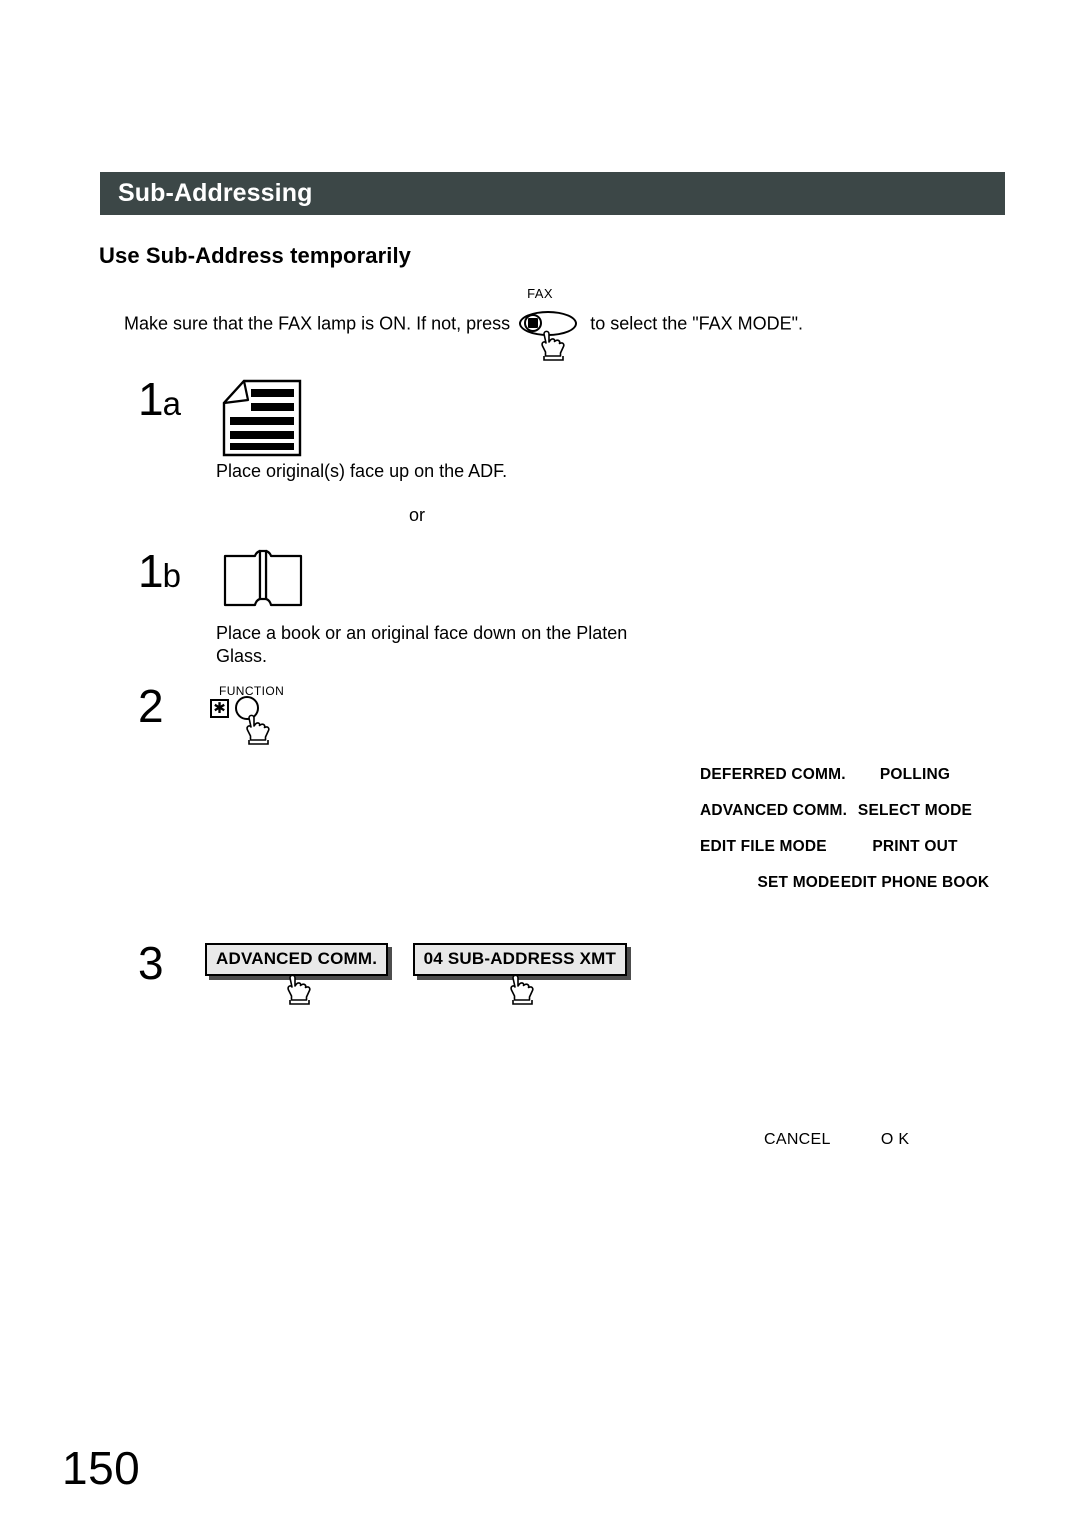 The image size is (1080, 1528). Describe the element at coordinates (552, 193) in the screenshot. I see `section-header-bar: Sub-Addressing` at that location.